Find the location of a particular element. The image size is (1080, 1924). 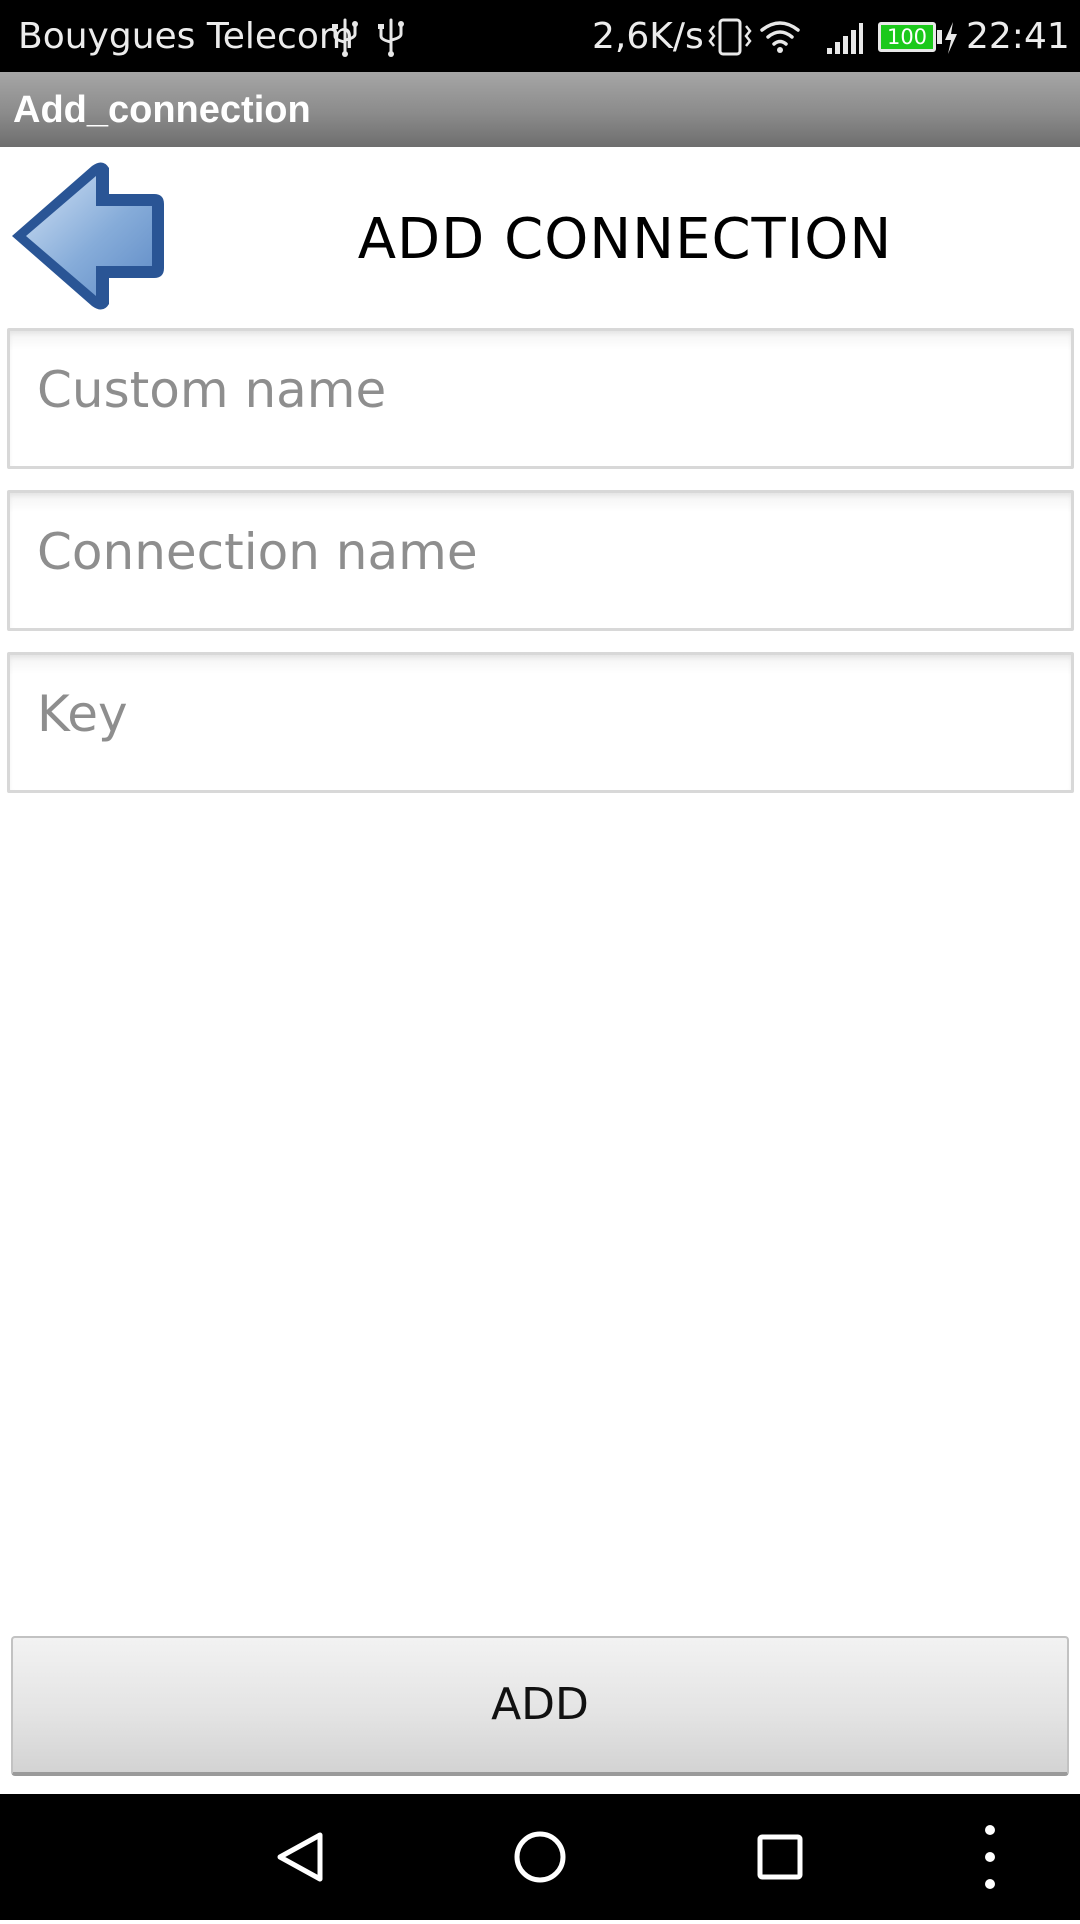

nav-more-button is located at coordinates (990, 1857).